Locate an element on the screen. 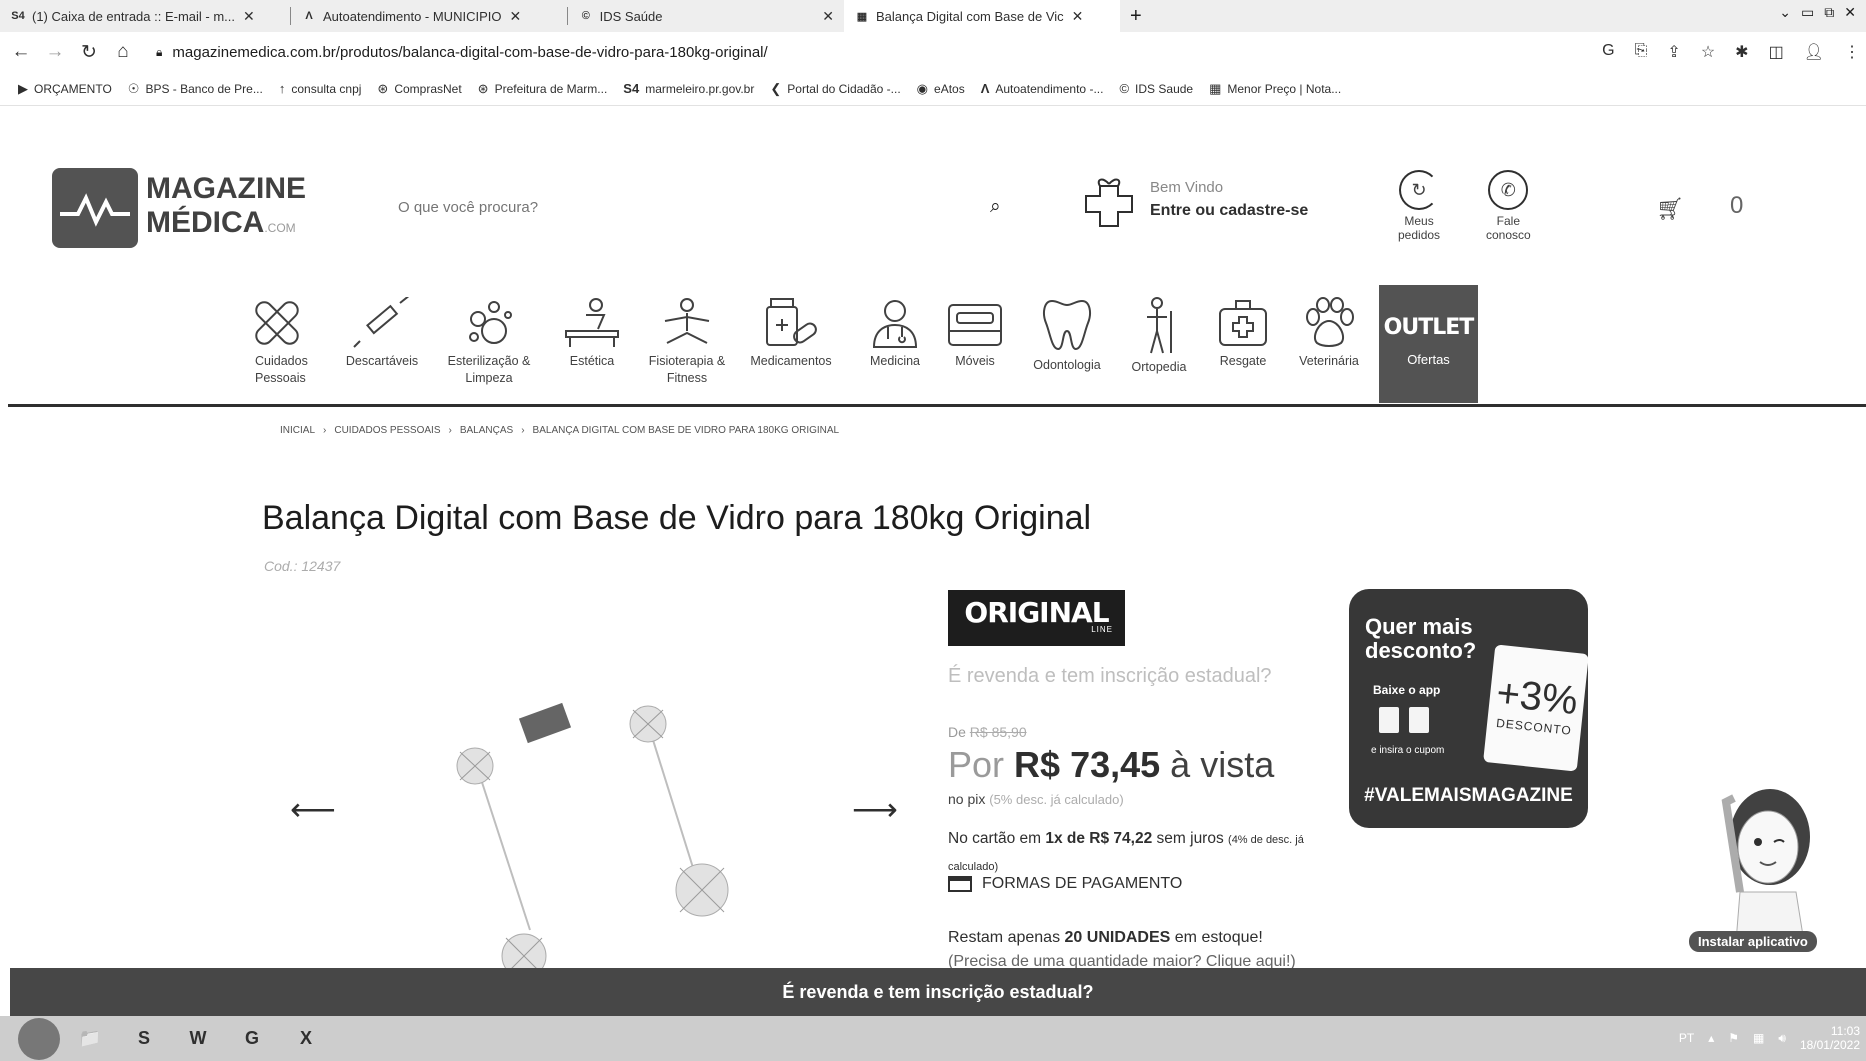  tab-ids-saude: © IDS Saúde ✕ is located at coordinates (706, 16).